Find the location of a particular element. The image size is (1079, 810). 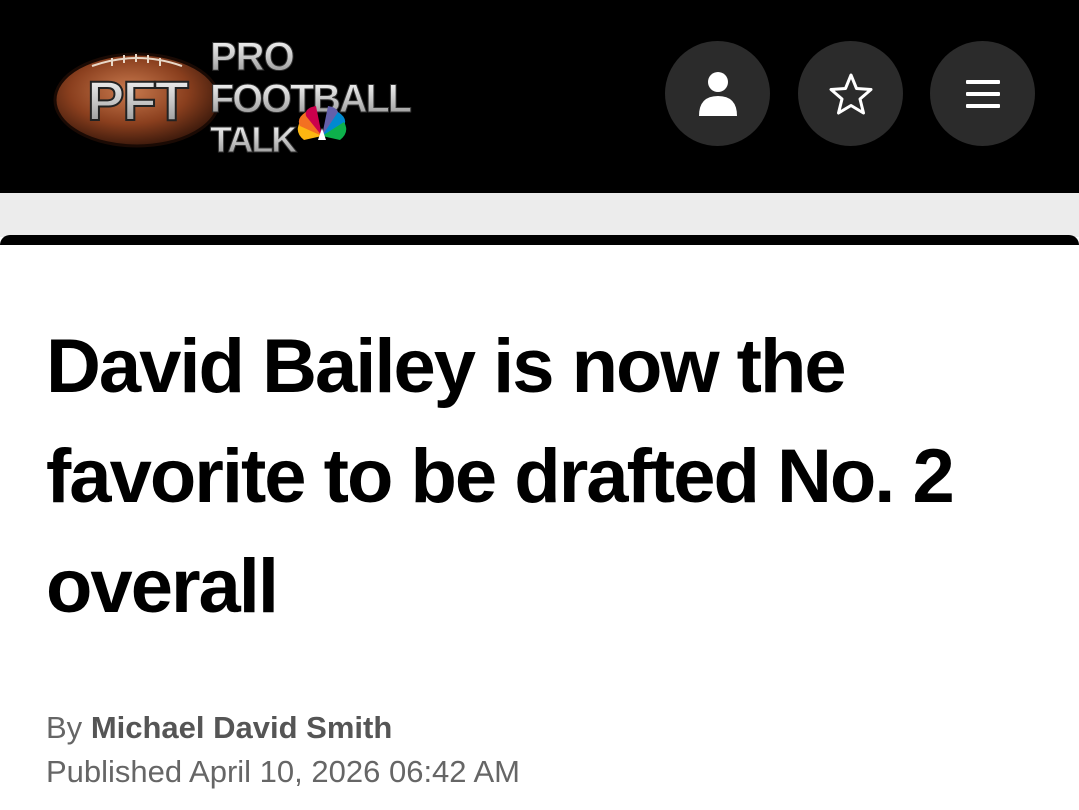

user-icon is located at coordinates (717, 93).